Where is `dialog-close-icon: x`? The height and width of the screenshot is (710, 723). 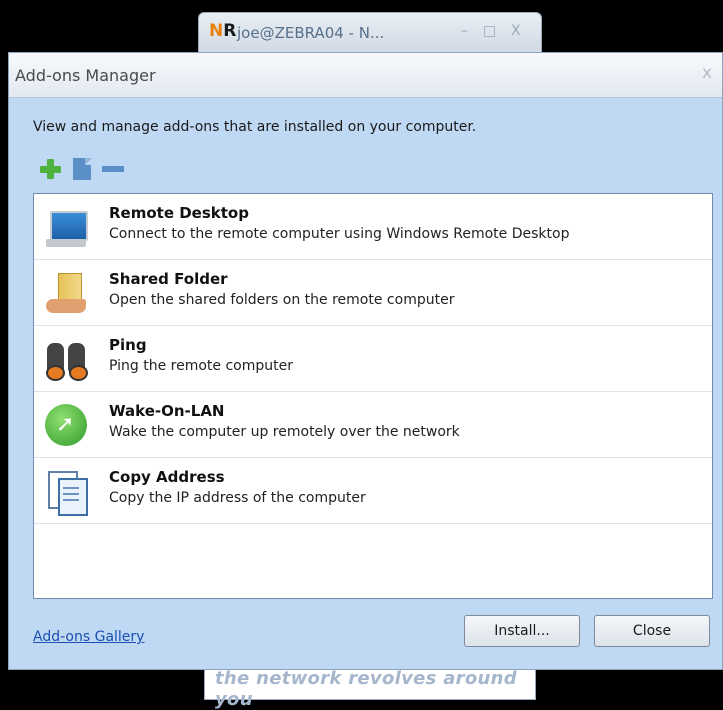 dialog-close-icon: x is located at coordinates (707, 73).